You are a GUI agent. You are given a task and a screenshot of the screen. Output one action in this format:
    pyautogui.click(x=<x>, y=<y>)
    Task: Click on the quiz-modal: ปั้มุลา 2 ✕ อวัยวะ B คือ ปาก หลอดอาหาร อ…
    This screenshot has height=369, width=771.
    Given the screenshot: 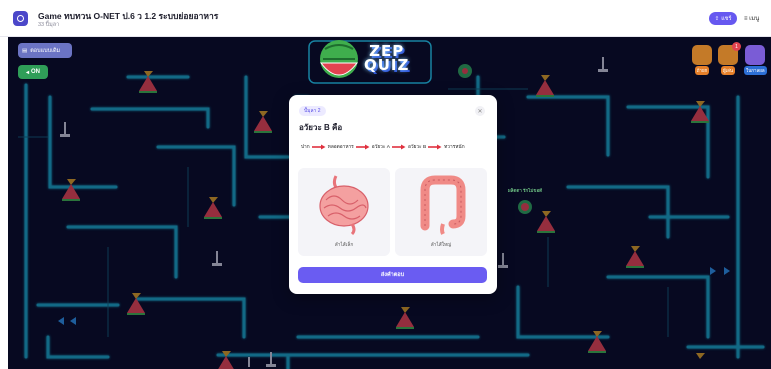 What is the action you would take?
    pyautogui.click(x=393, y=194)
    